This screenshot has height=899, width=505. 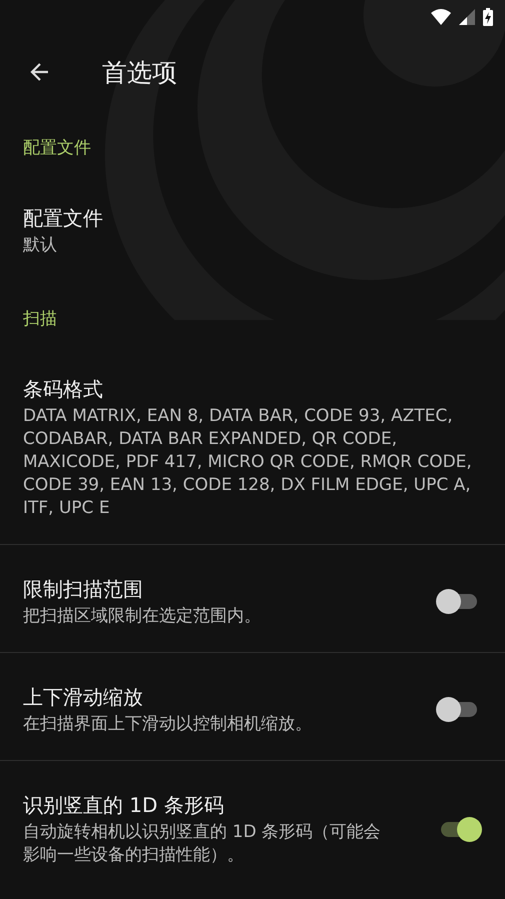 What do you see at coordinates (40, 319) in the screenshot?
I see `section-header: 扫描` at bounding box center [40, 319].